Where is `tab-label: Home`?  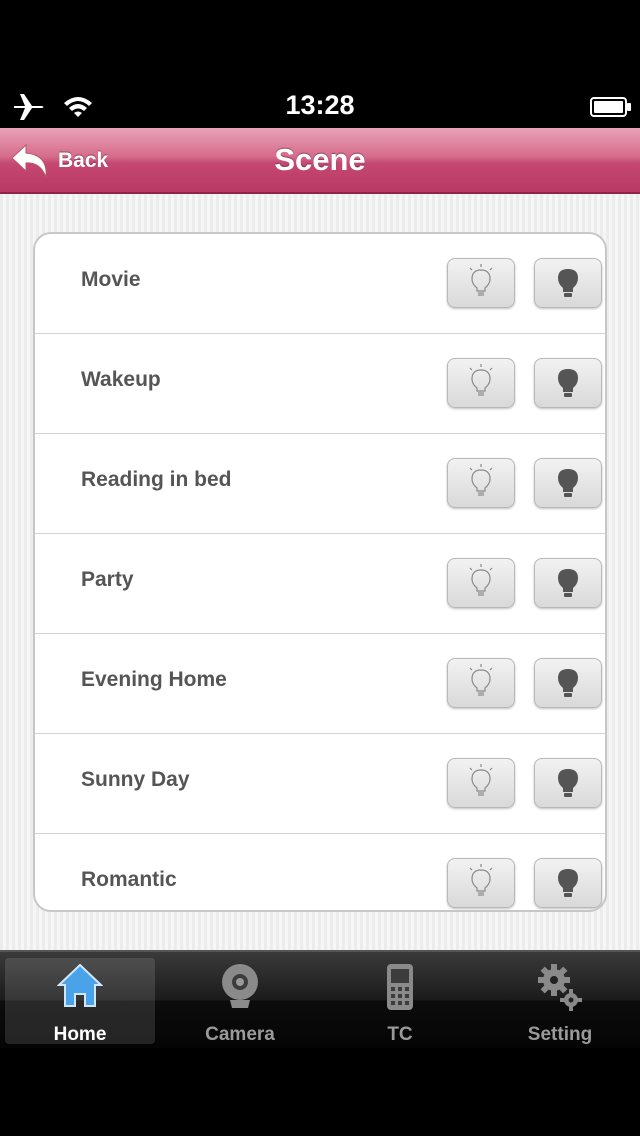 tab-label: Home is located at coordinates (80, 1034).